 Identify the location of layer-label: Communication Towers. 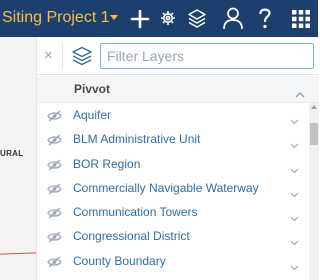
(135, 212).